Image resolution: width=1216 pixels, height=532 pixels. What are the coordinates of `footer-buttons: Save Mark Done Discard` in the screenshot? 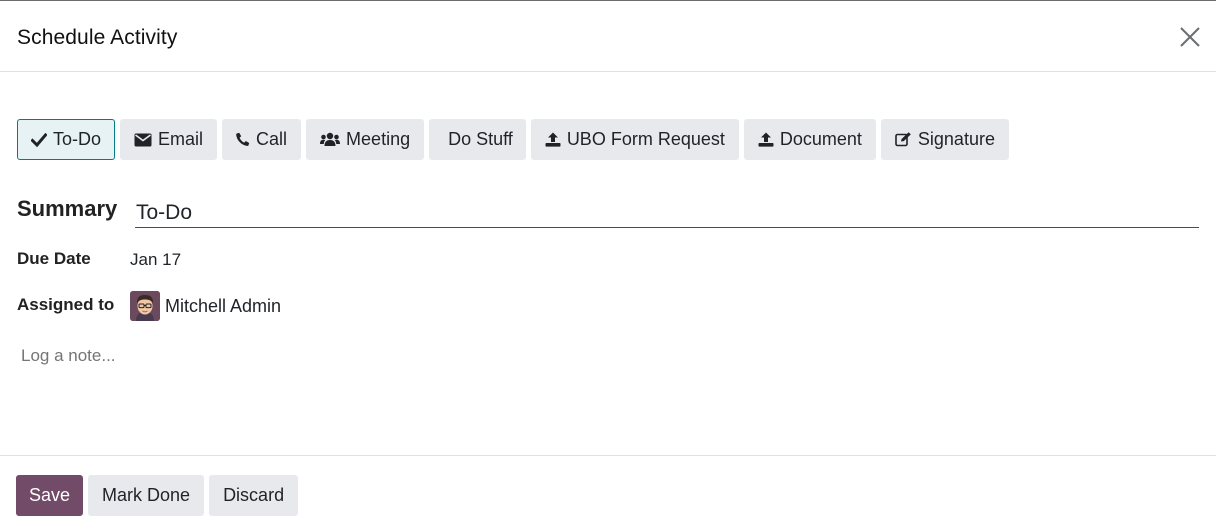 It's located at (157, 495).